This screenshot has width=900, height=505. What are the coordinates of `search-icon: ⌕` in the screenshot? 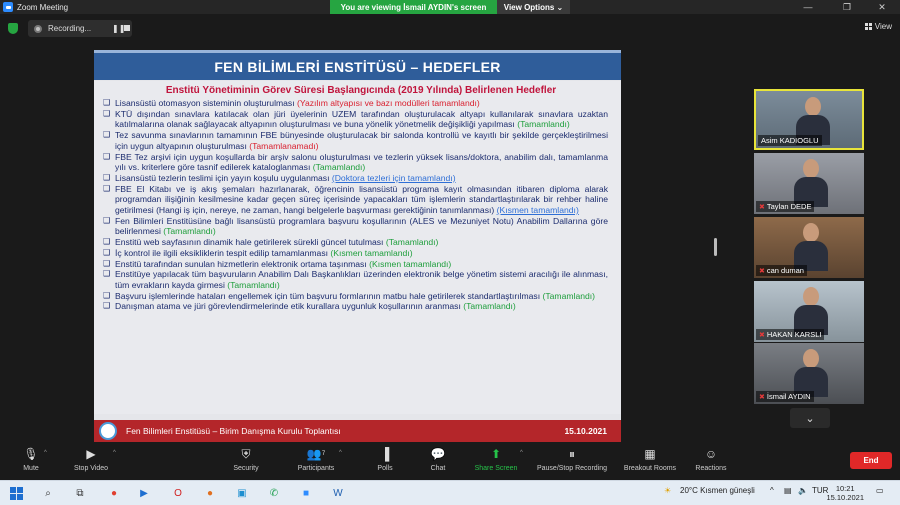 It's located at (48, 493).